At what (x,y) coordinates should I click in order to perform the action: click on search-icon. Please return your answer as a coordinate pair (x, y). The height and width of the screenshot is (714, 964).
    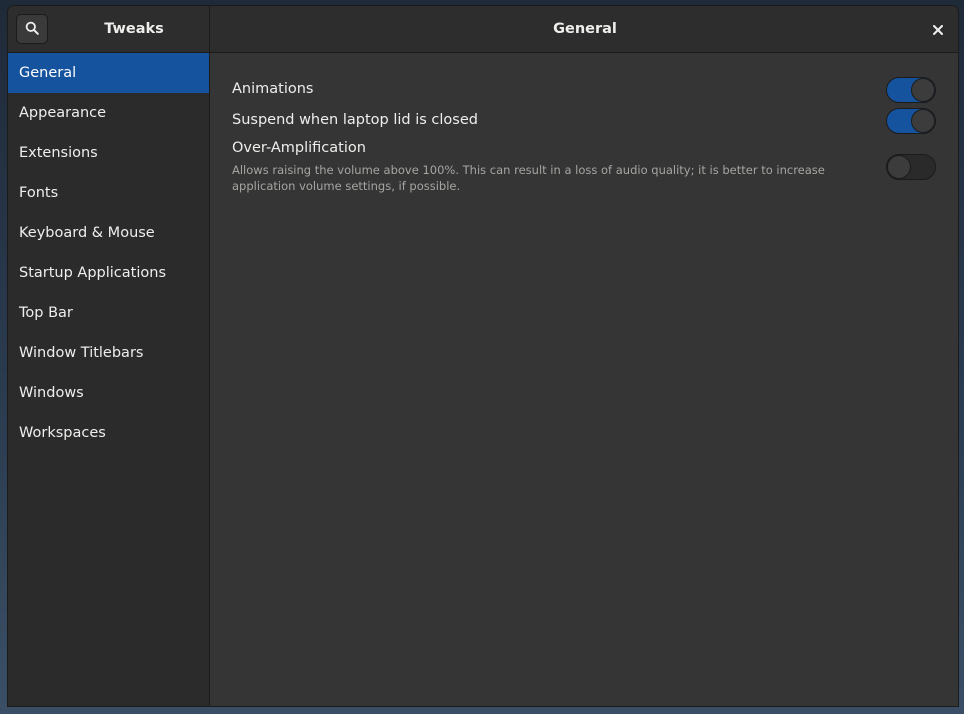
    Looking at the image, I should click on (32, 29).